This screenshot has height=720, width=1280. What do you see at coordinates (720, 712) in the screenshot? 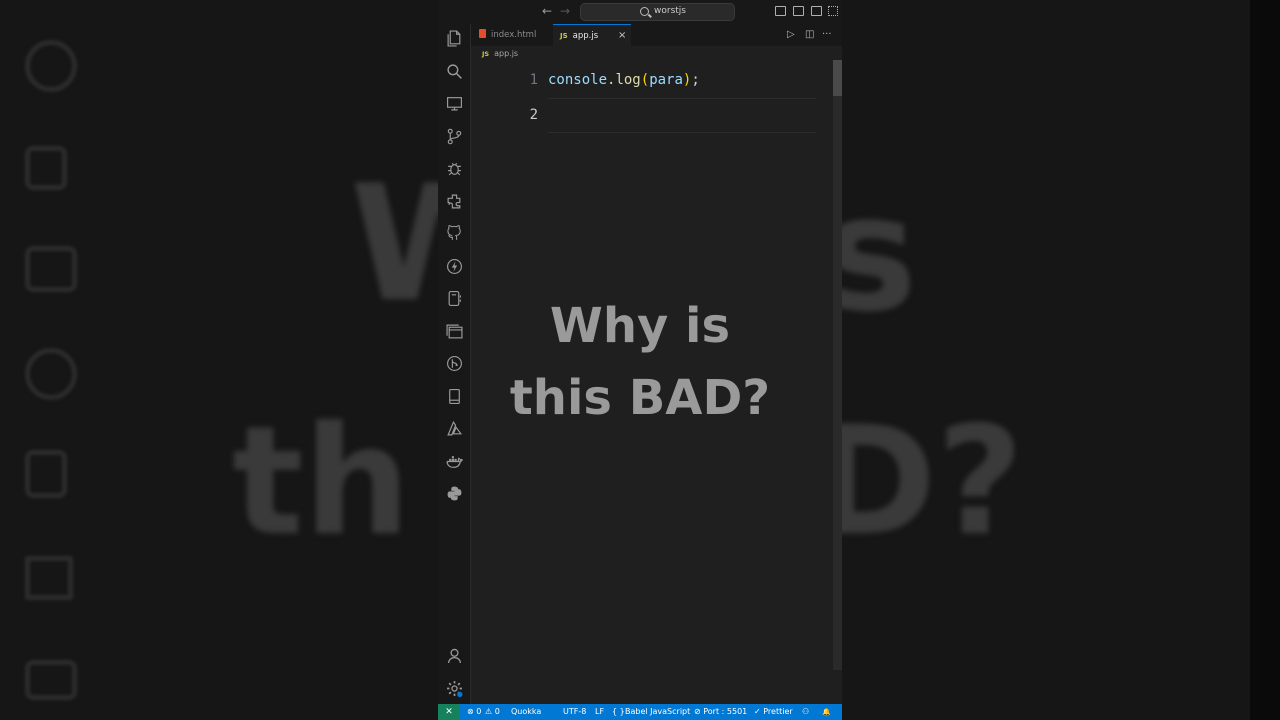
I see `live-server-port: ⊘ Port : 5501` at bounding box center [720, 712].